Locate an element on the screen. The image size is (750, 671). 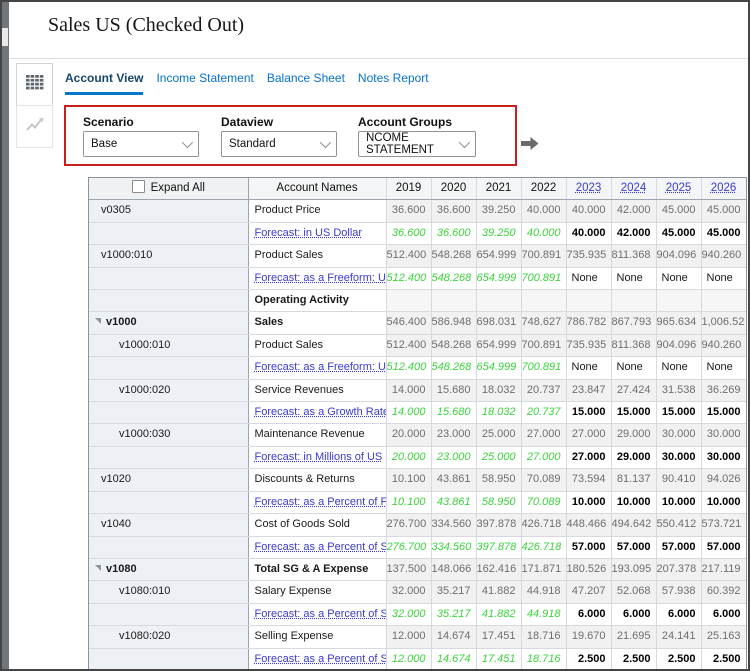
expand-all-checkbox is located at coordinates (138, 186).